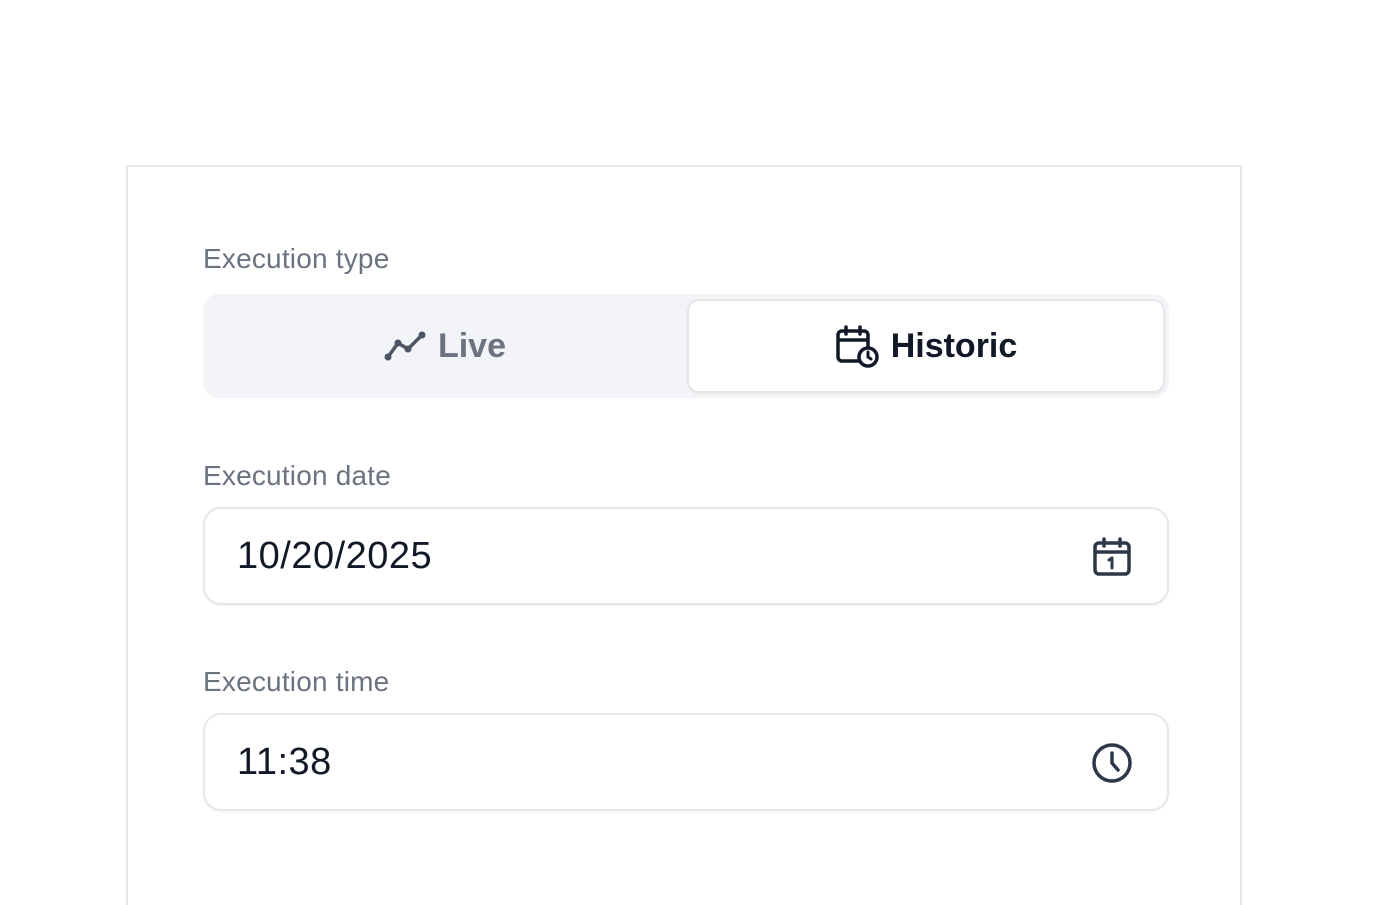 The width and height of the screenshot is (1374, 905). I want to click on live-option-button: Live, so click(445, 346).